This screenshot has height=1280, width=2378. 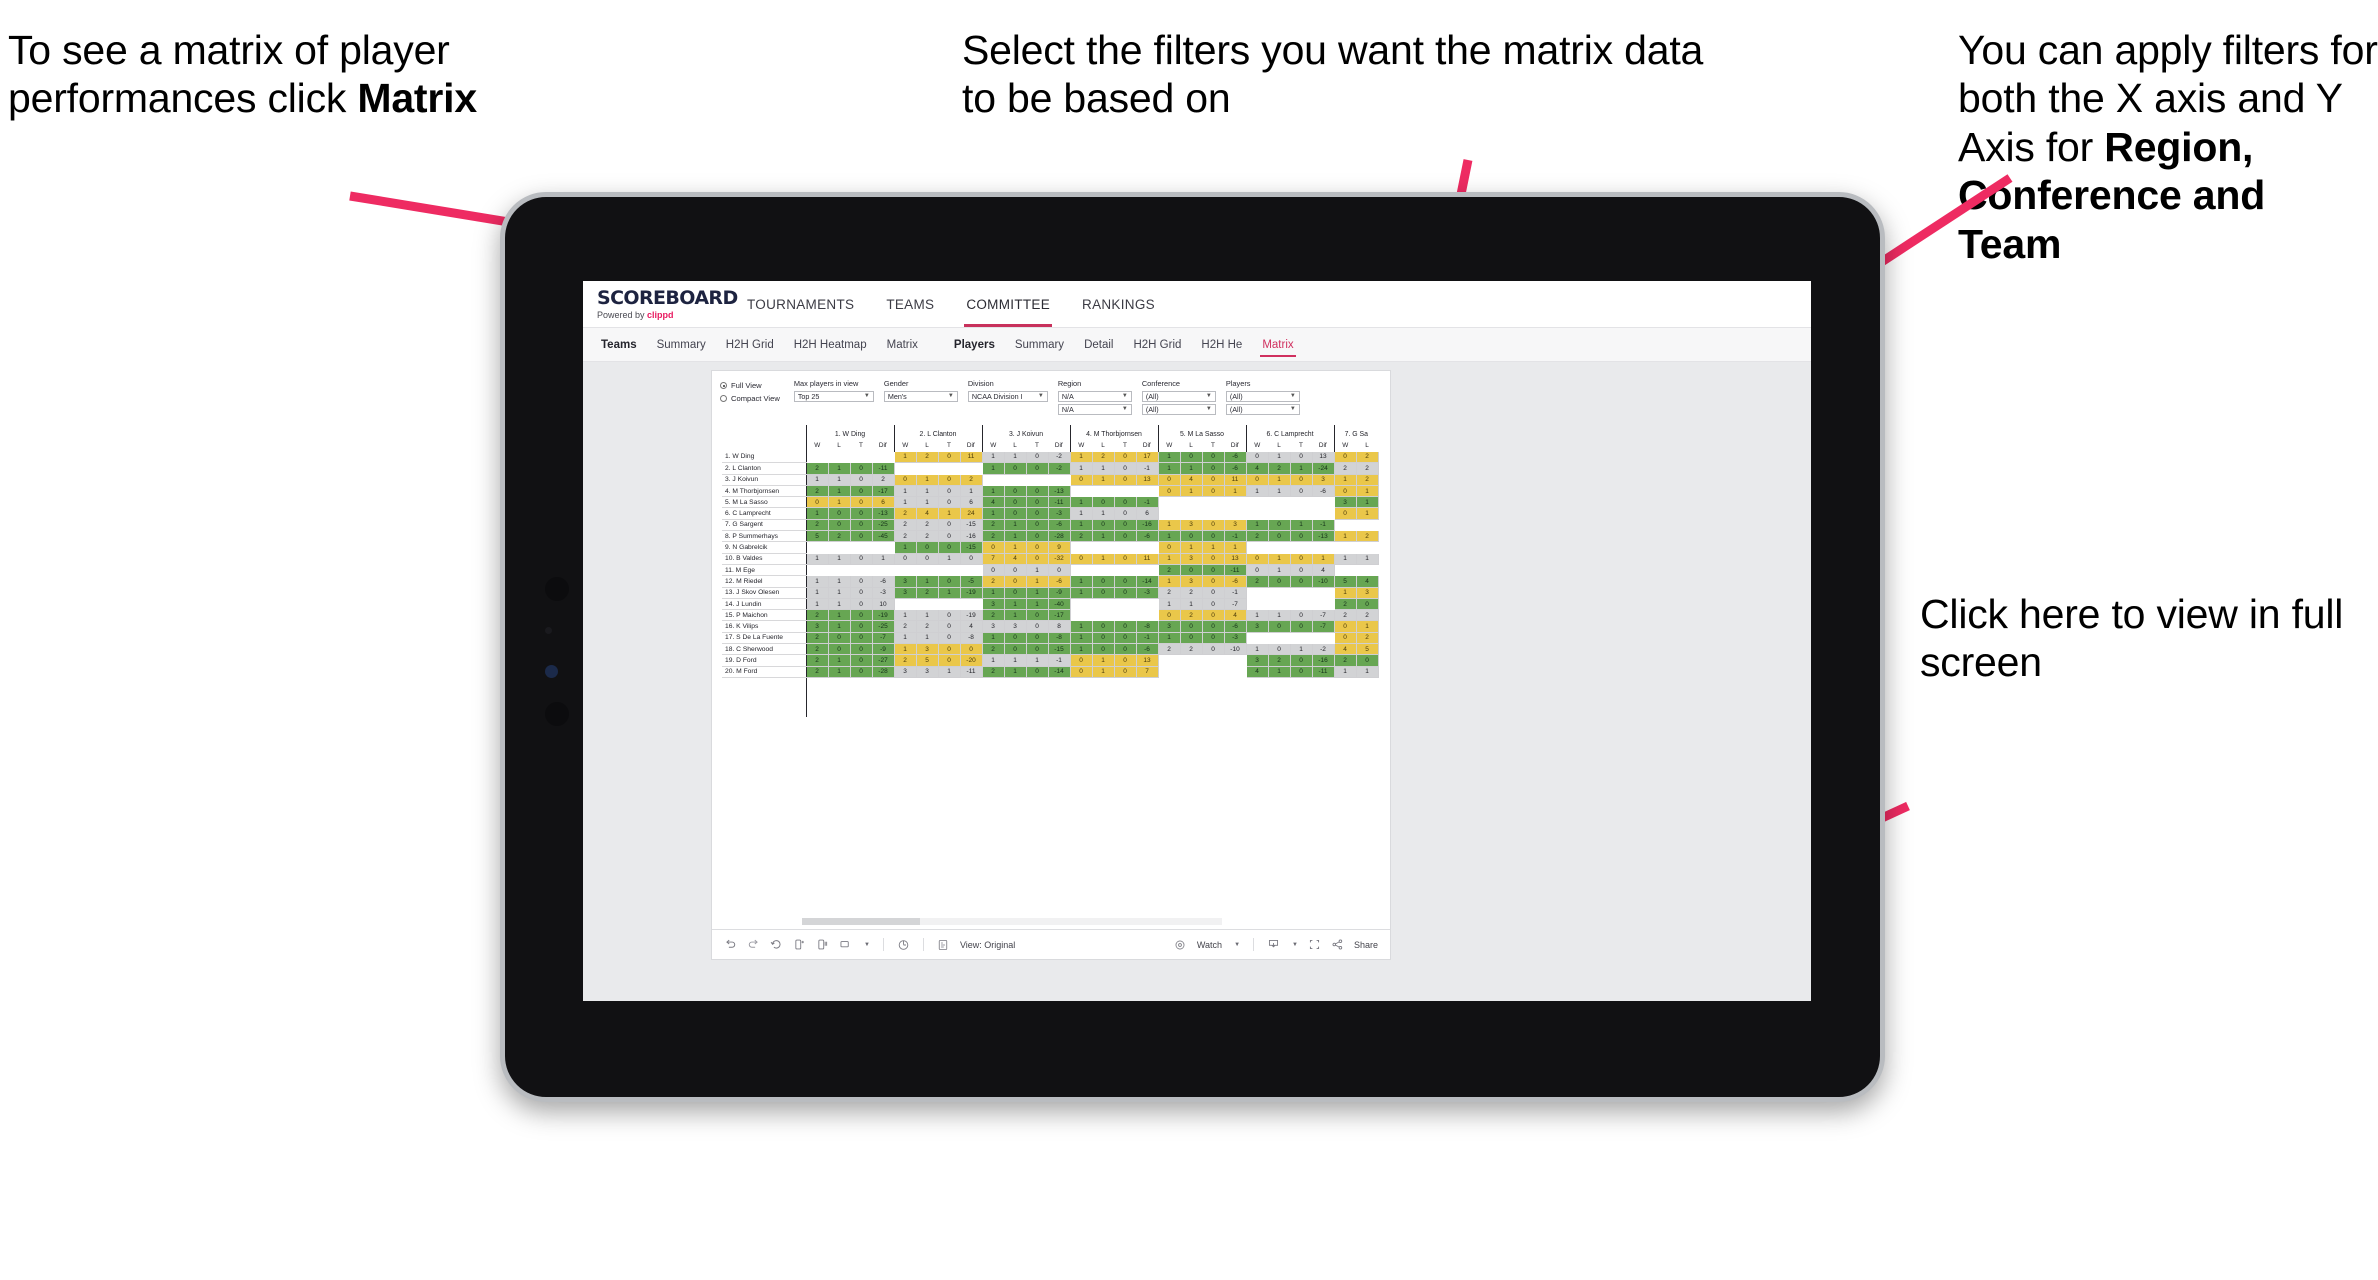 What do you see at coordinates (764, 502) in the screenshot?
I see `matrix-row-label: 5. M La Sasso` at bounding box center [764, 502].